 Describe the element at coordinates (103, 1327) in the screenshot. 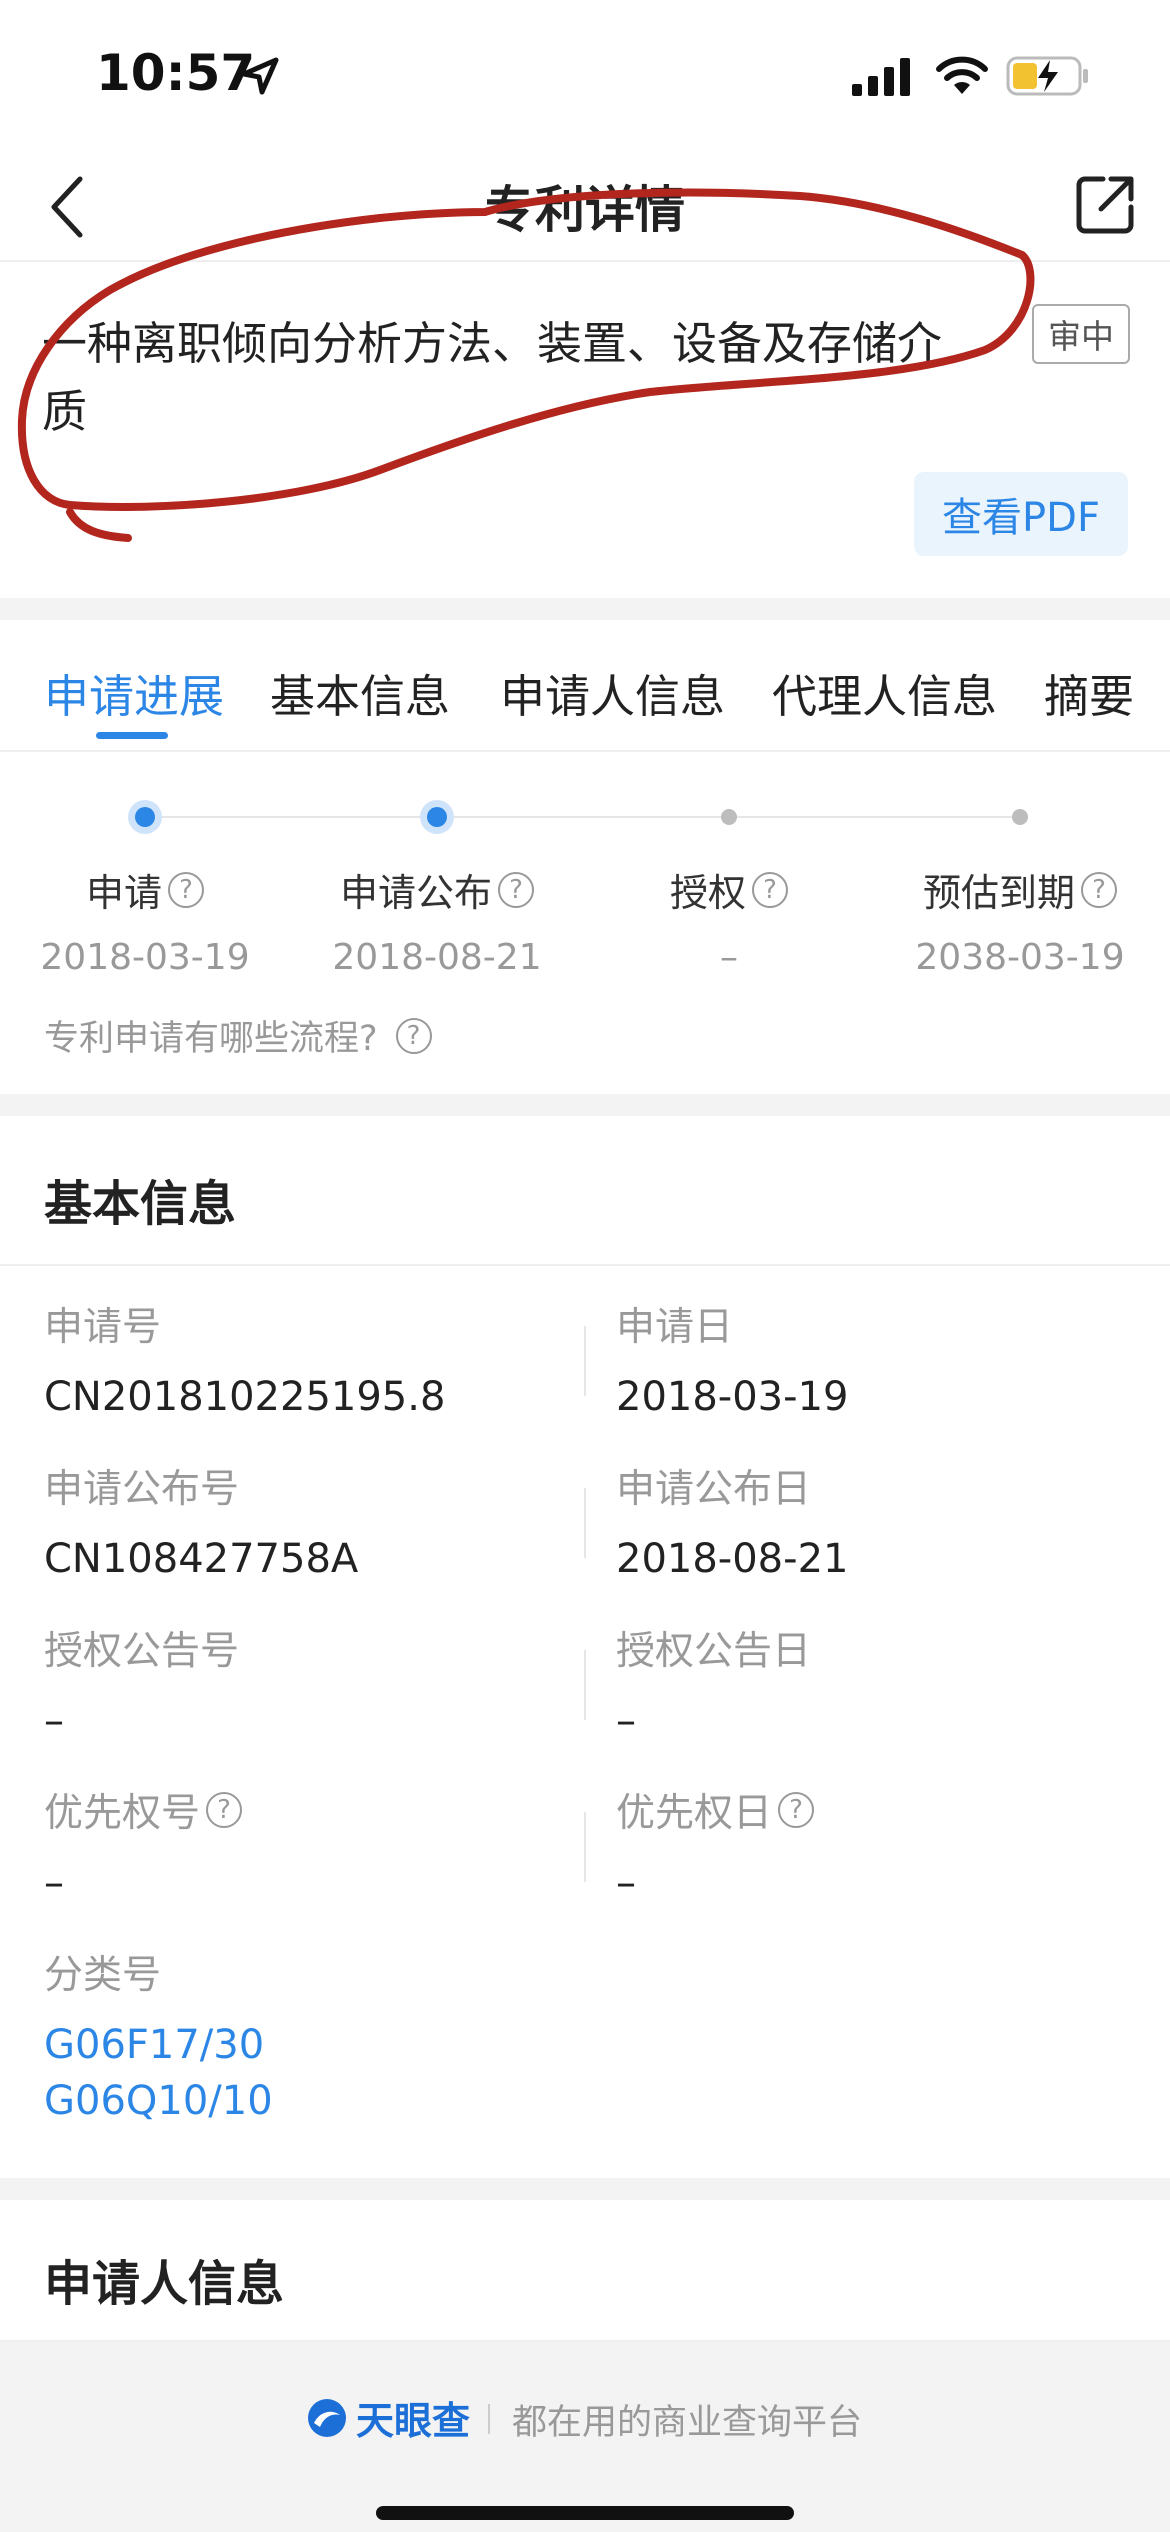

I see `field-label: 申请号` at that location.